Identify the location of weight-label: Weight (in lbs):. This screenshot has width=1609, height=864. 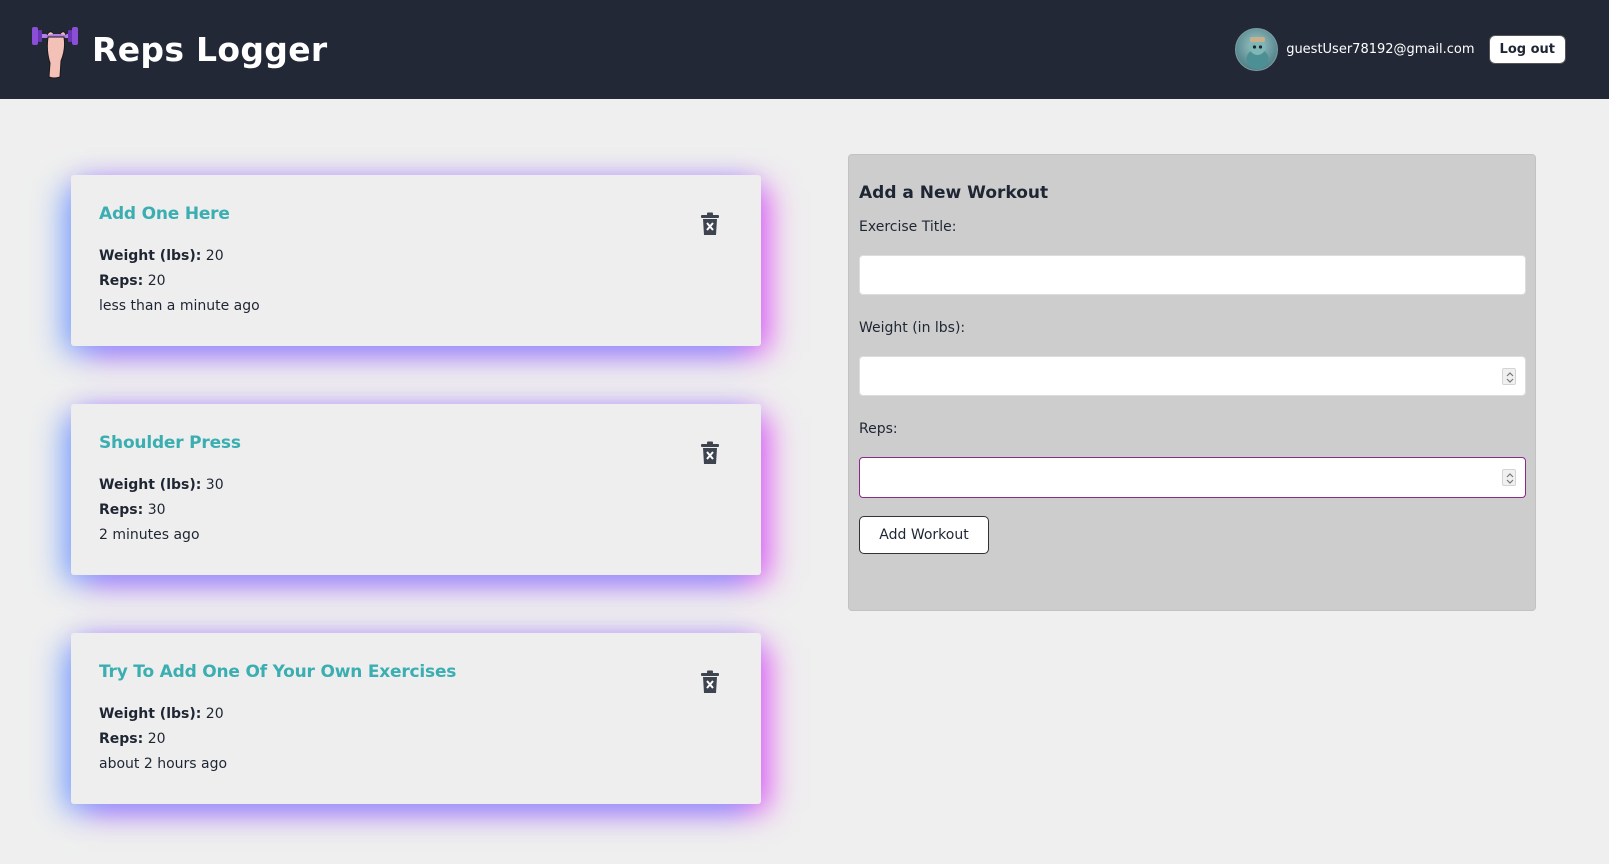
(912, 328).